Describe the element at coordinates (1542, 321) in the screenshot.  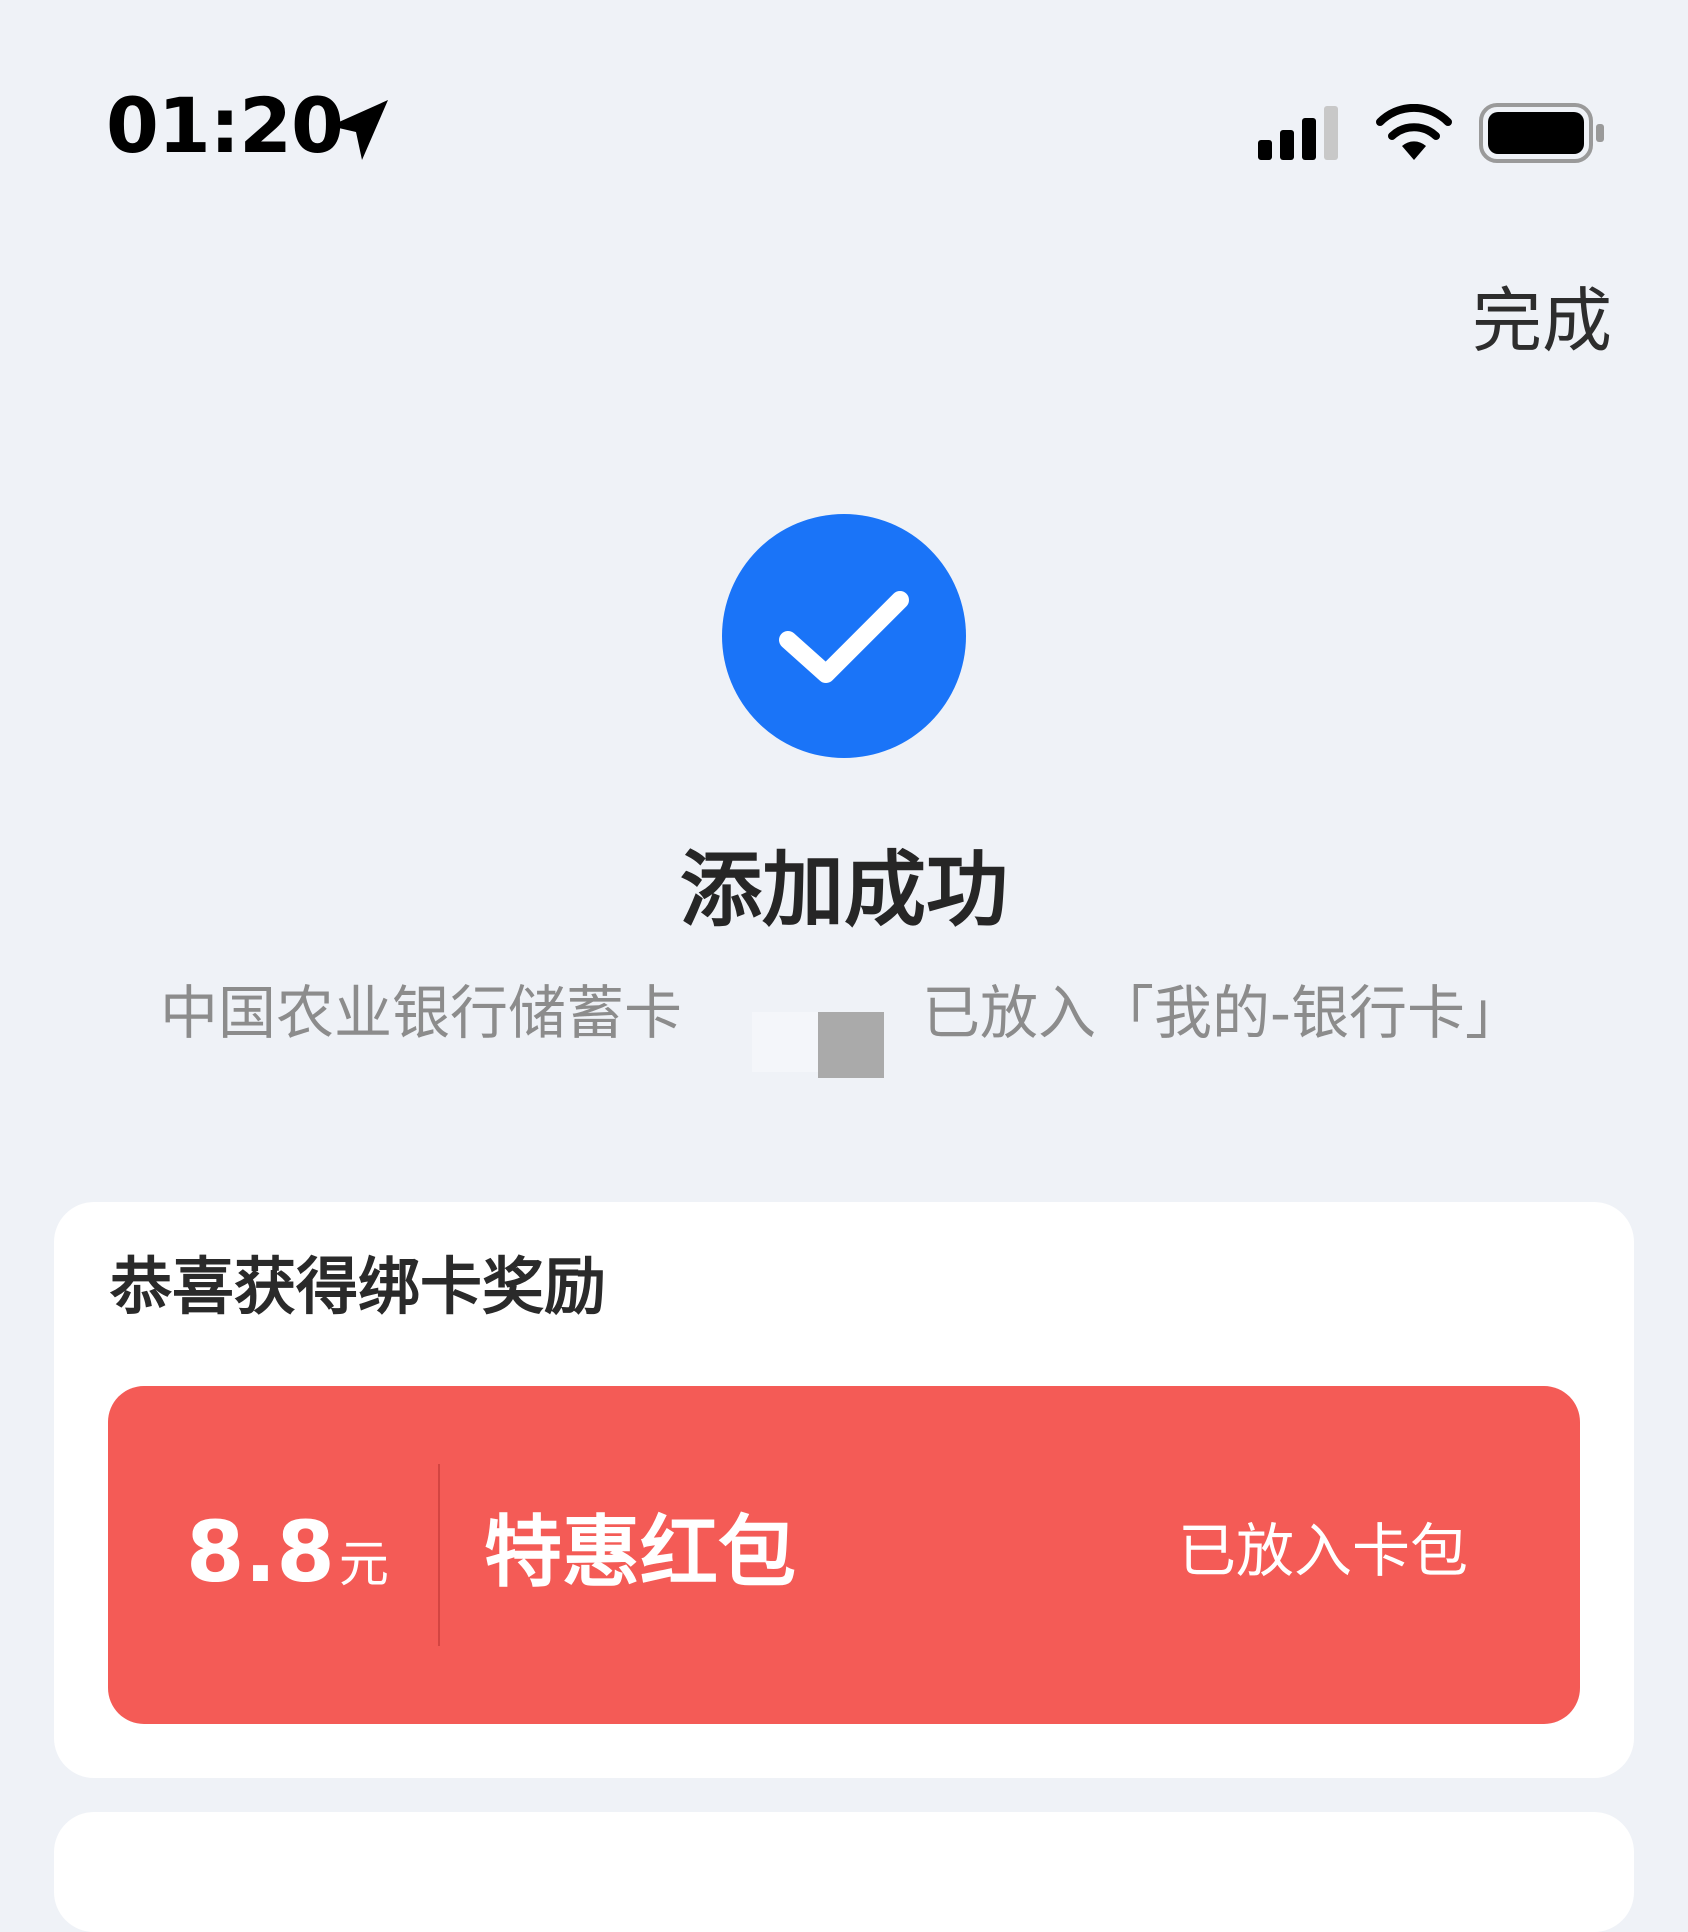
I see `done-button: 完成` at that location.